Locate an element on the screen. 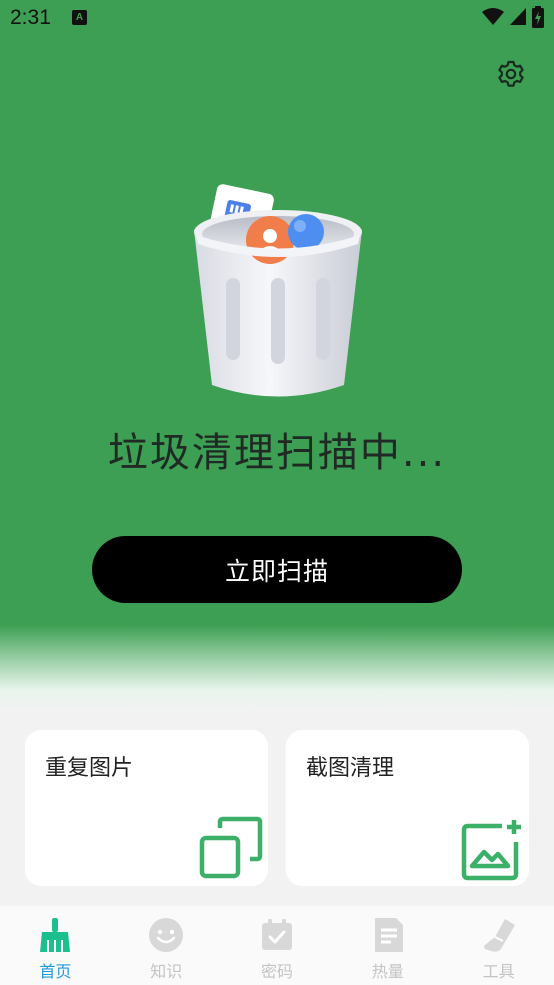 The width and height of the screenshot is (554, 985). trash-bin-icon is located at coordinates (278, 290).